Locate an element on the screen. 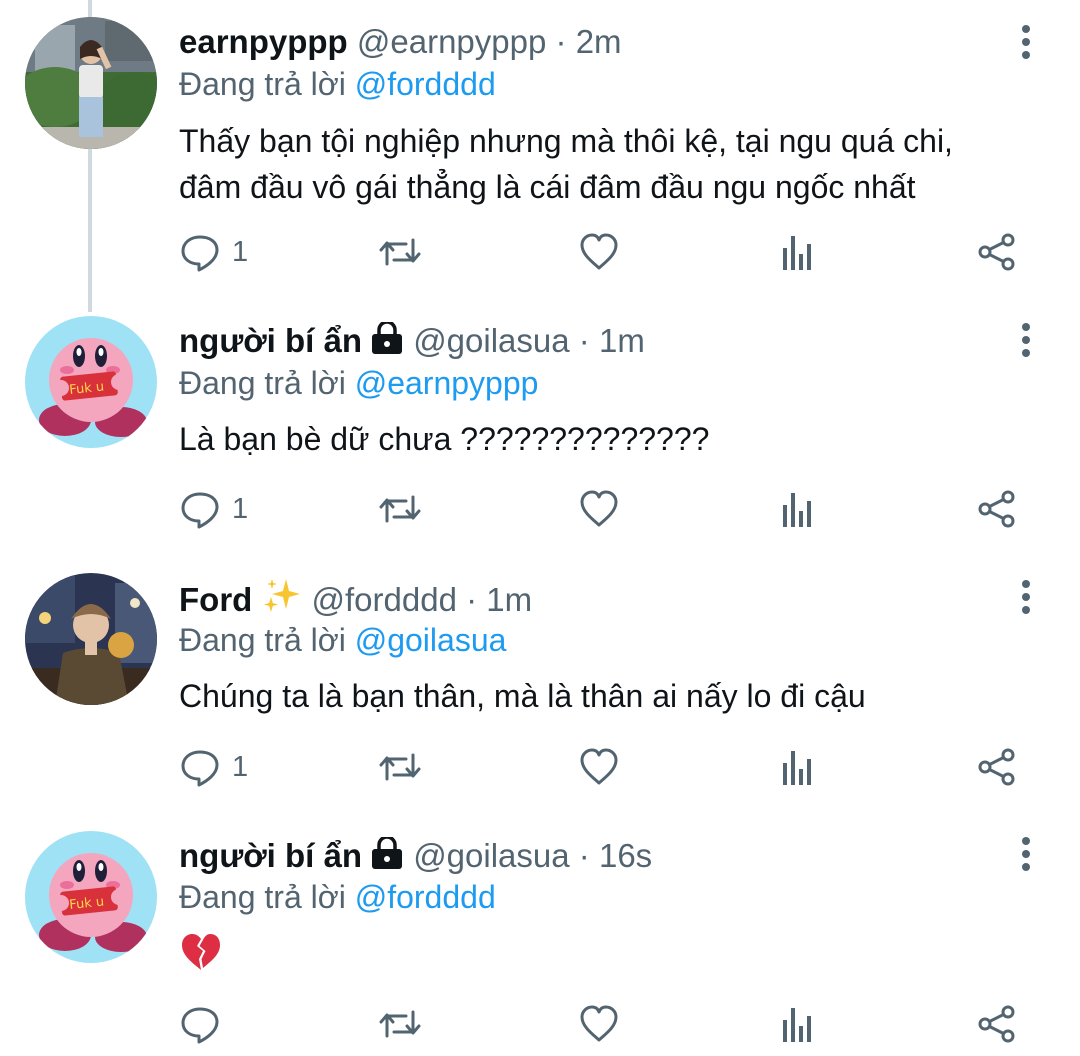  tweet-text: Là bạn bè dữ chưa ?????????????? is located at coordinates (614, 439).